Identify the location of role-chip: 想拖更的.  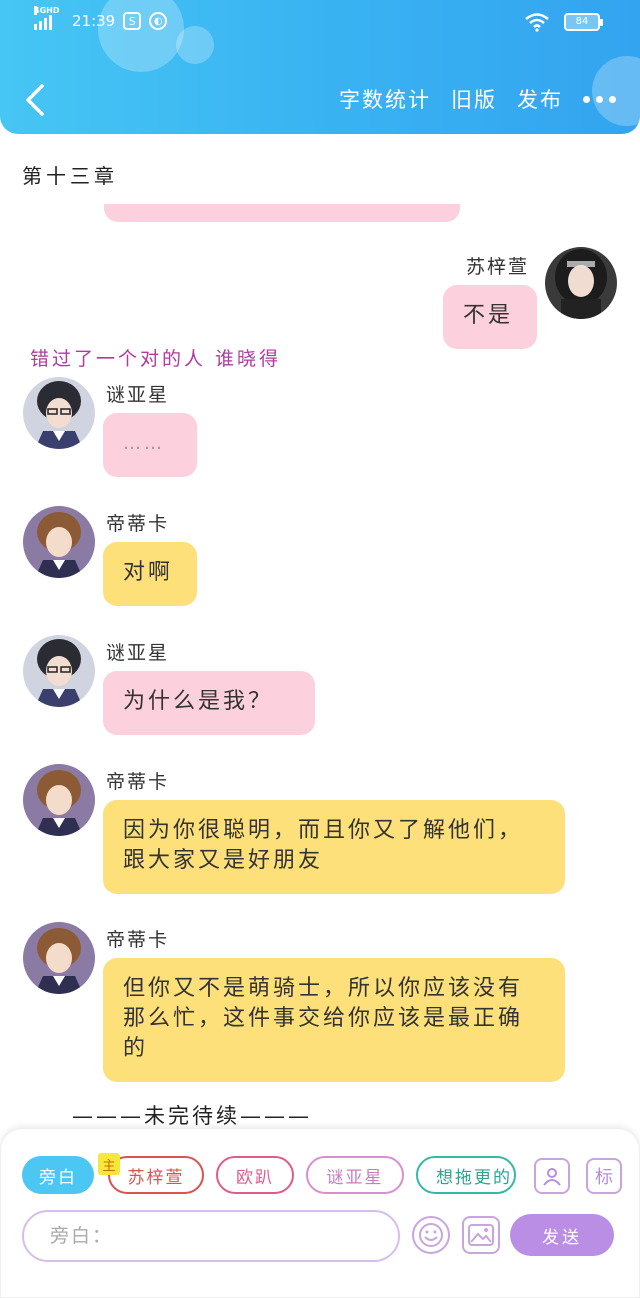
(466, 1175).